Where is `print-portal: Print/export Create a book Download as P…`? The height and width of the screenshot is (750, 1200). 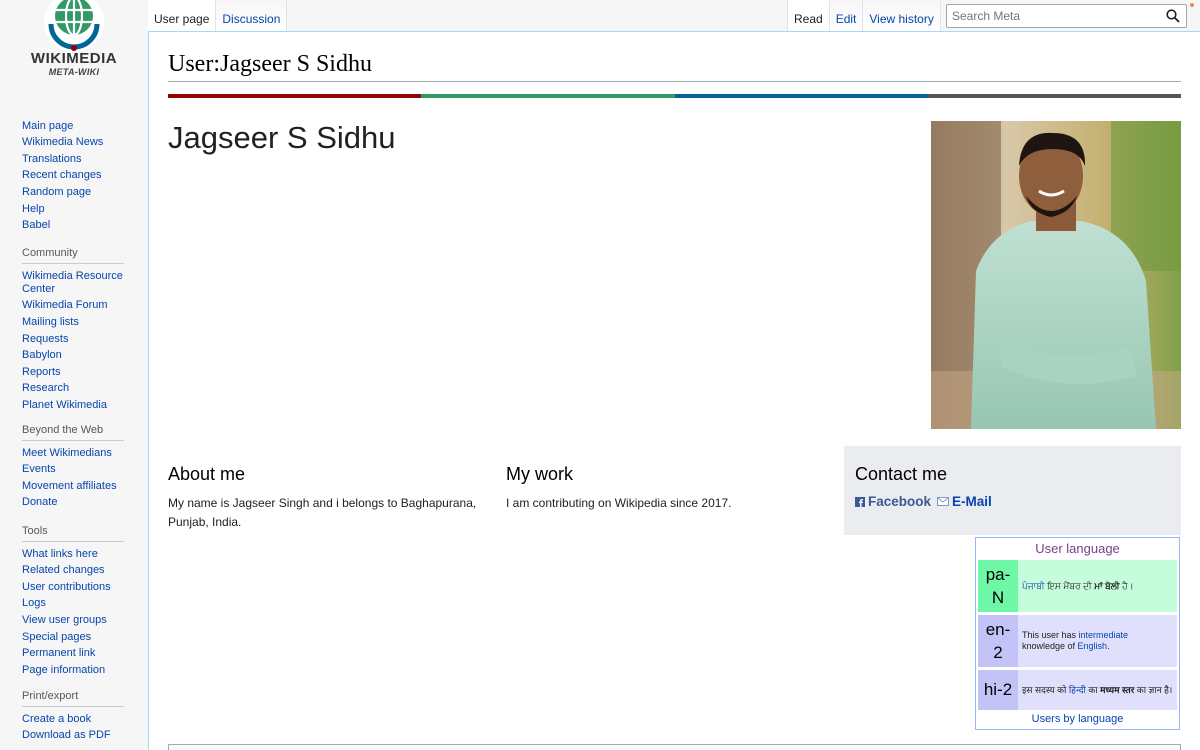
print-portal: Print/export Create a book Download as P… is located at coordinates (74, 717).